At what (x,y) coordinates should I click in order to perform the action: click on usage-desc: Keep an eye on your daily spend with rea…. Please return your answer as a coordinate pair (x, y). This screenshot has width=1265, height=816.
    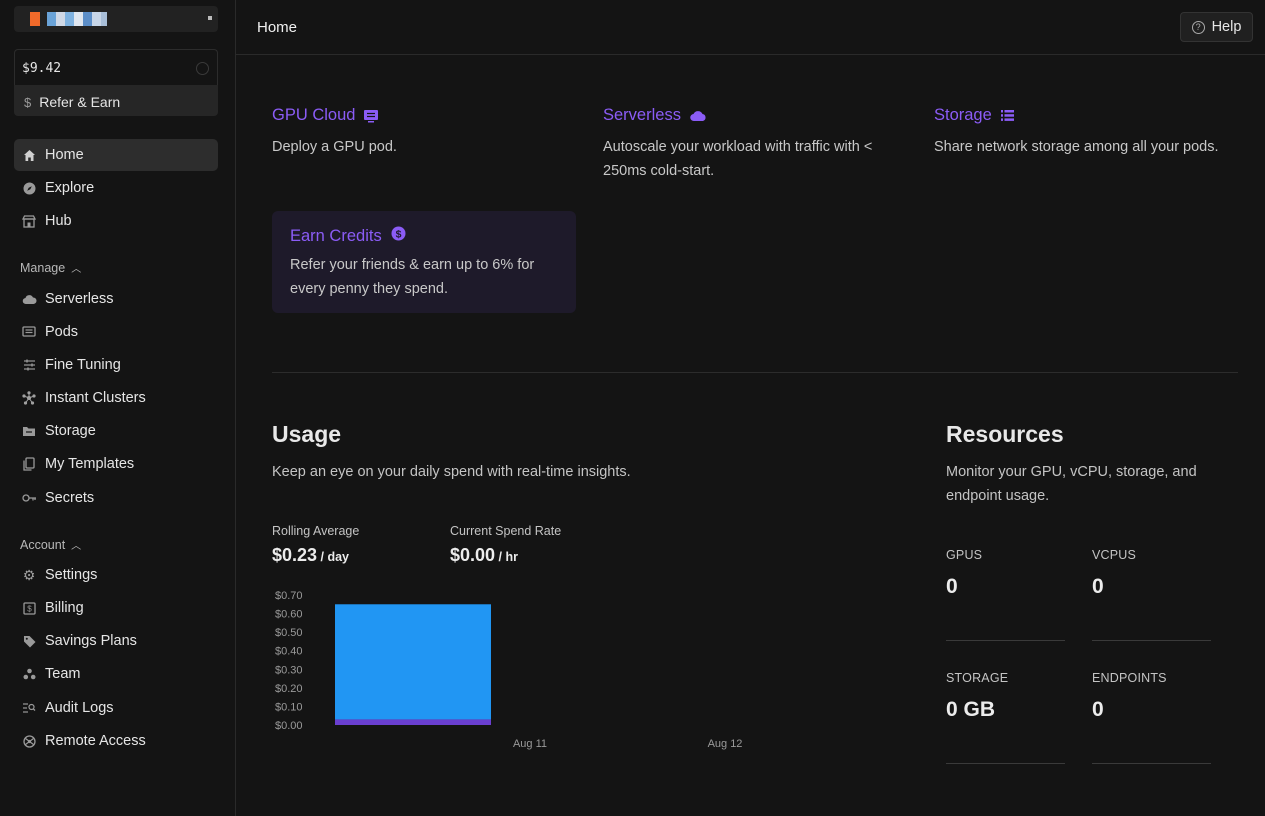
    Looking at the image, I should click on (451, 472).